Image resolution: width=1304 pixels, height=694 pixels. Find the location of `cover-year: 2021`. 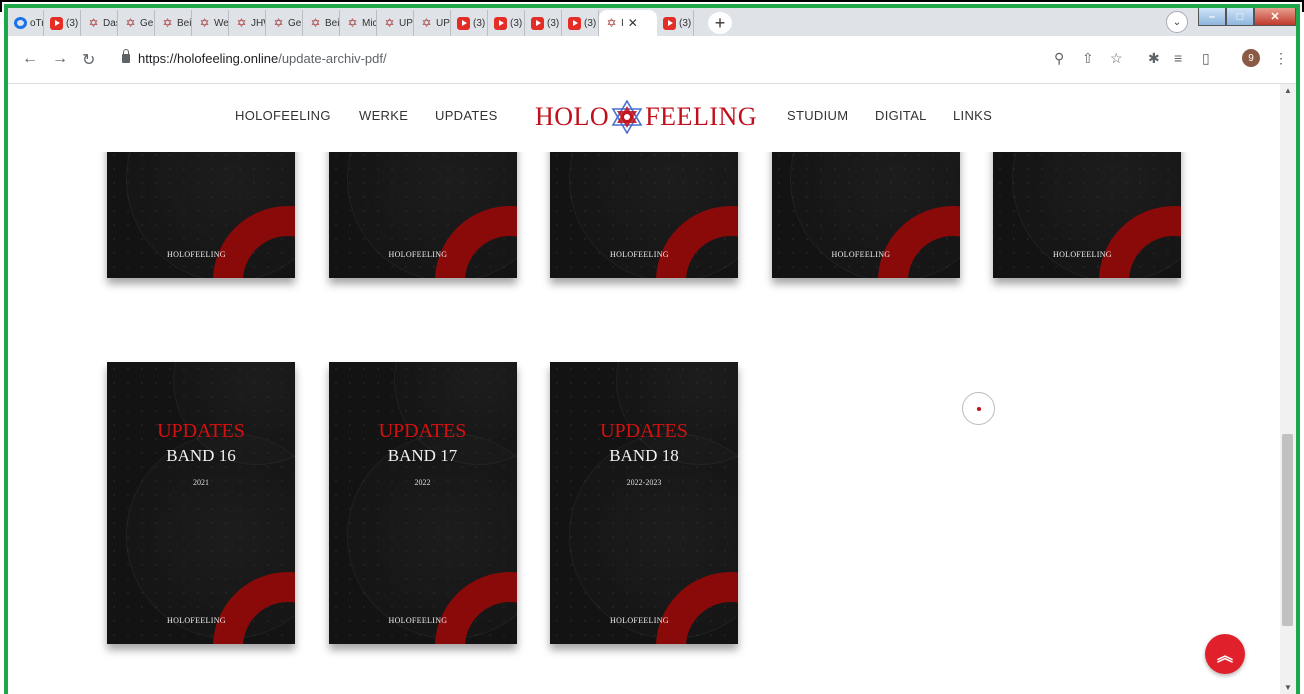

cover-year: 2021 is located at coordinates (201, 482).